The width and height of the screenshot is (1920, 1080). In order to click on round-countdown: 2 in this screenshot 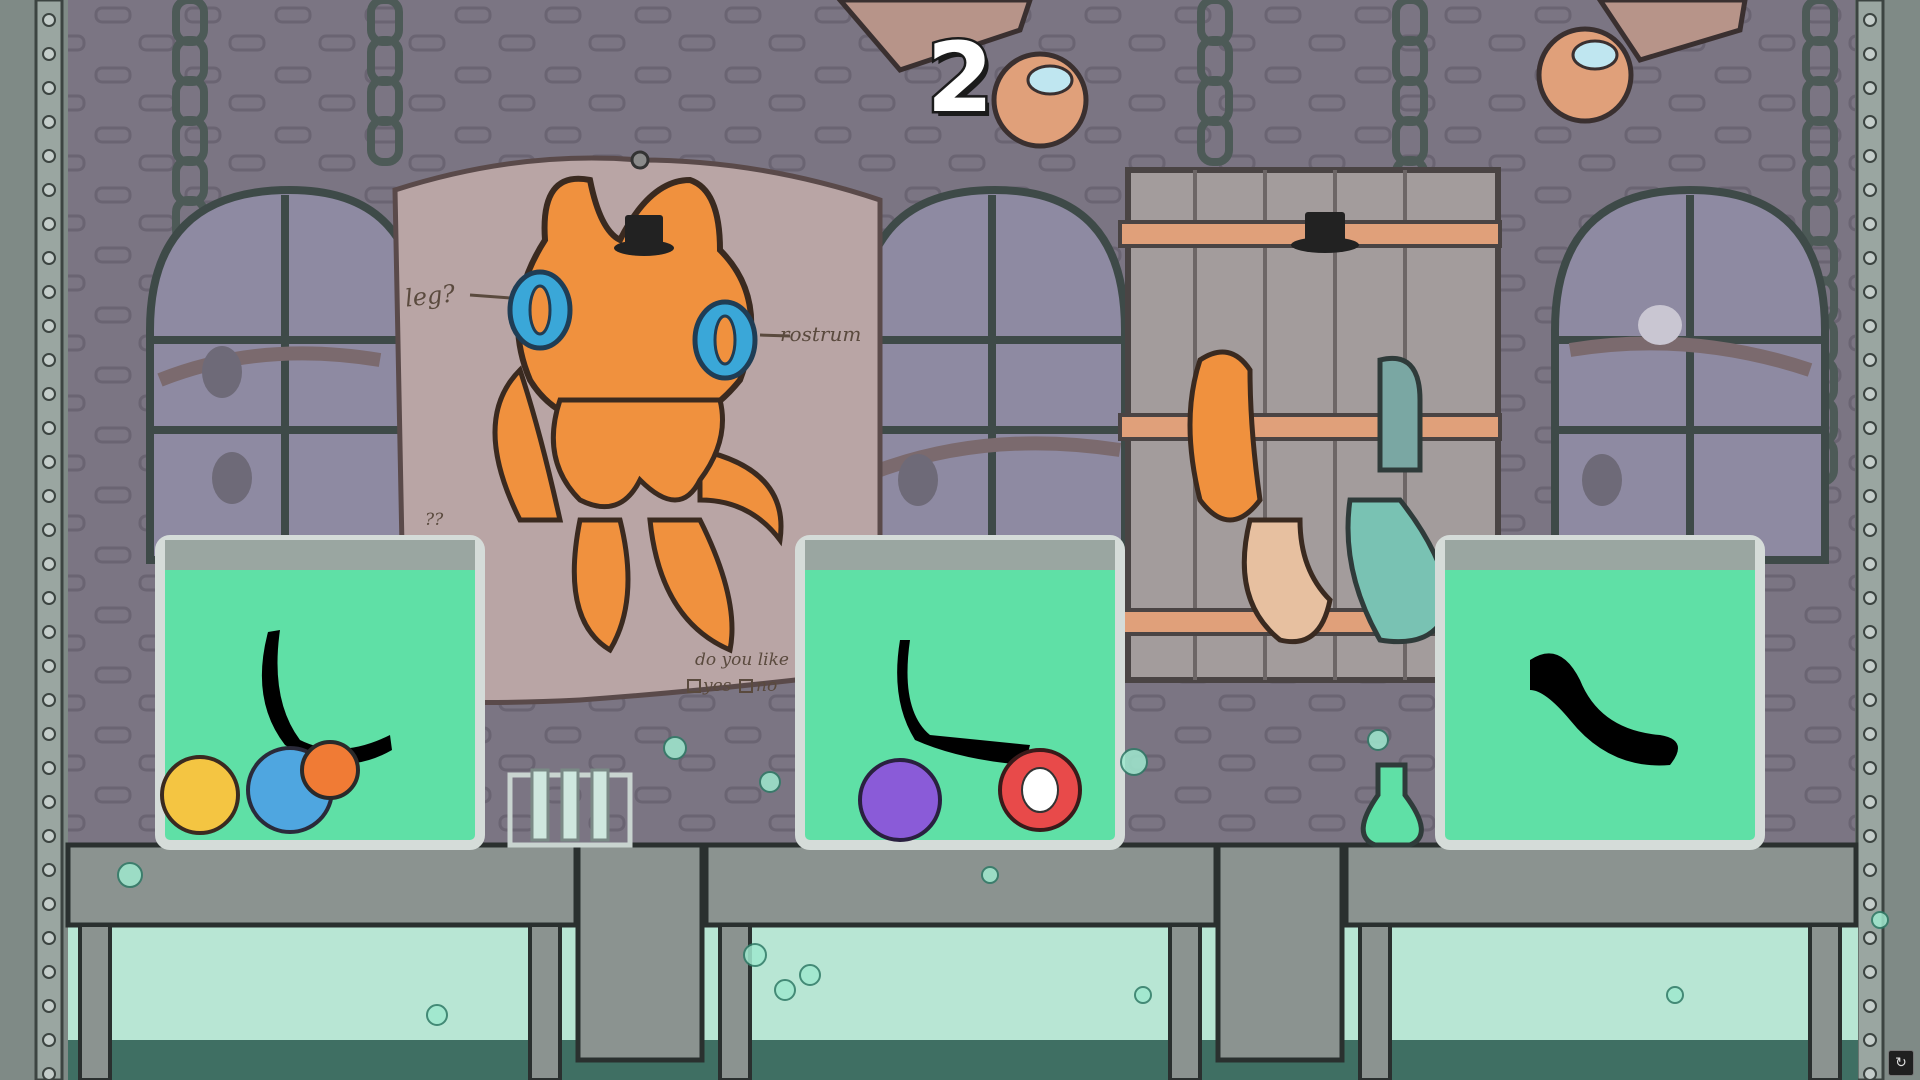, I will do `click(960, 78)`.